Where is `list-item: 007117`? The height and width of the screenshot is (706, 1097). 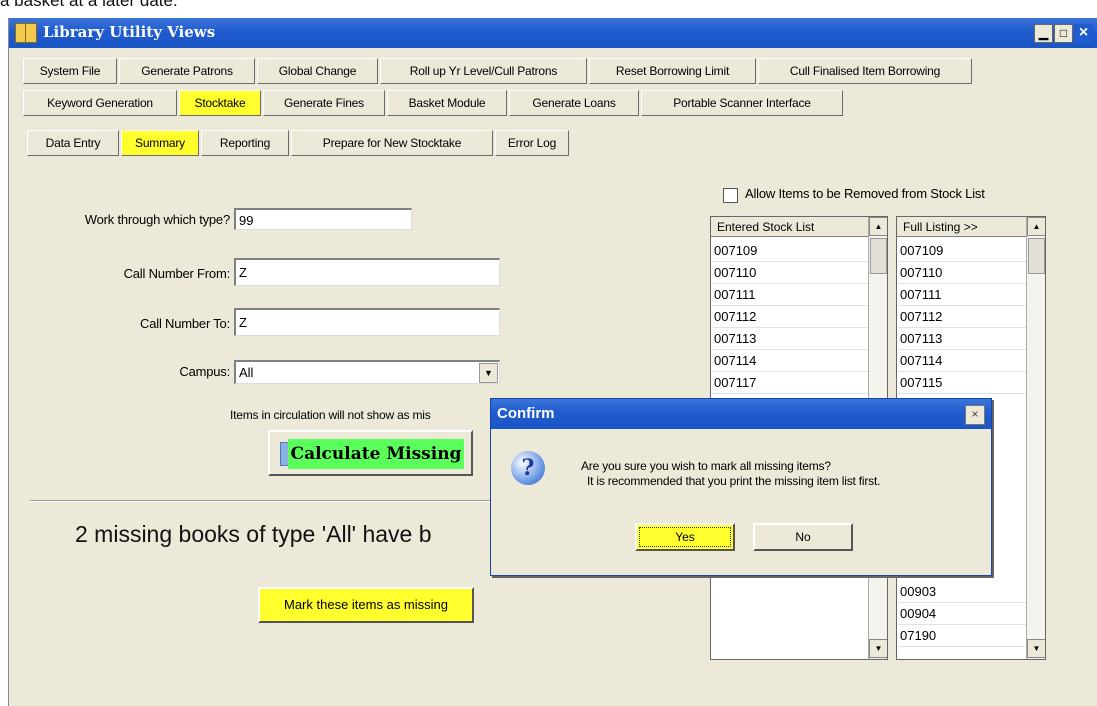 list-item: 007117 is located at coordinates (790, 383).